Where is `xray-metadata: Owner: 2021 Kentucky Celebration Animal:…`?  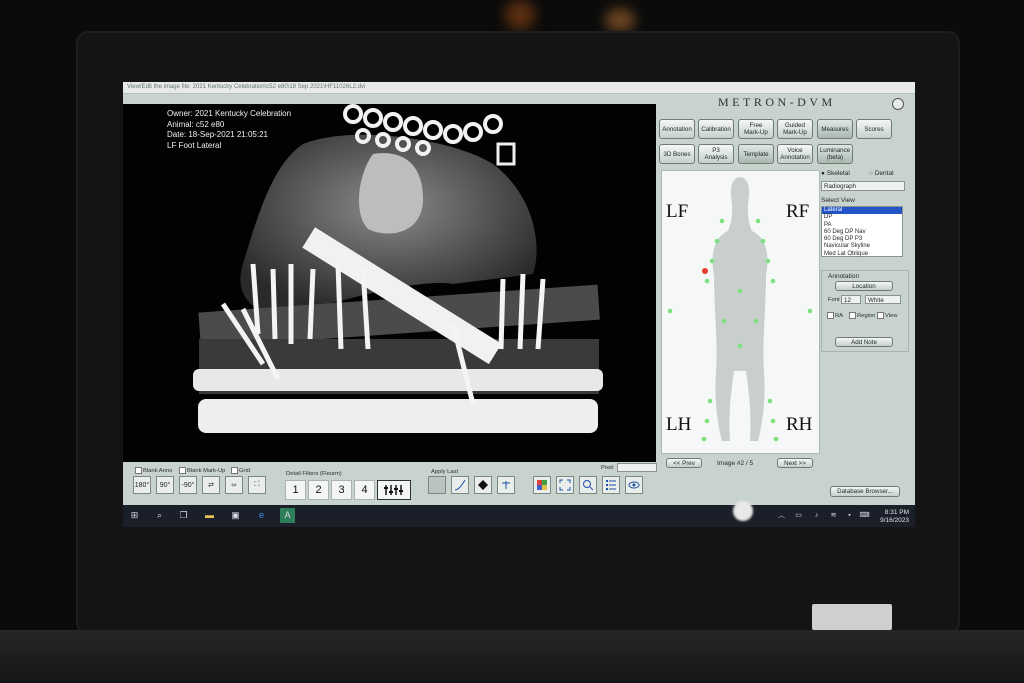
xray-metadata: Owner: 2021 Kentucky Celebration Animal:… is located at coordinates (229, 130).